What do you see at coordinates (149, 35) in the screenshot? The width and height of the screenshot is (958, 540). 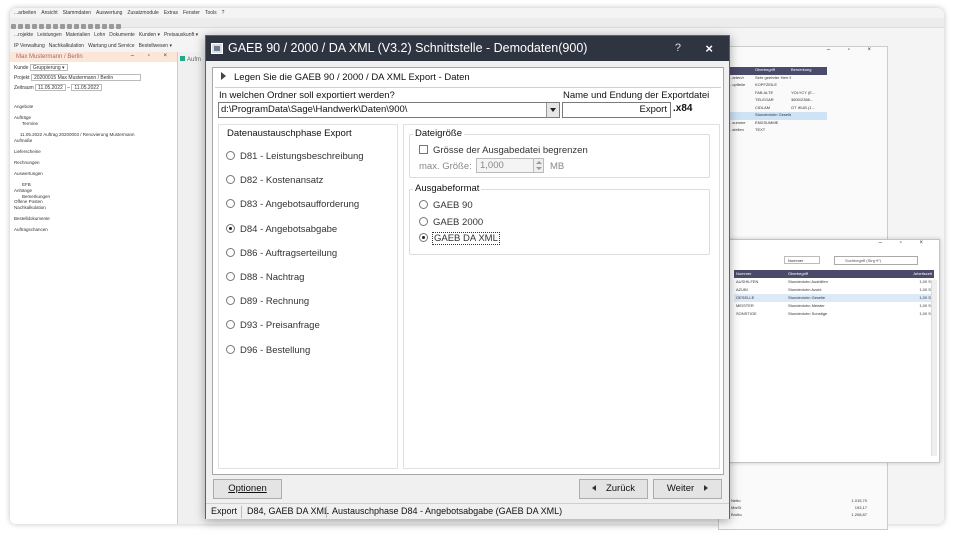 I see `ribbon-item: Kunden ▾` at bounding box center [149, 35].